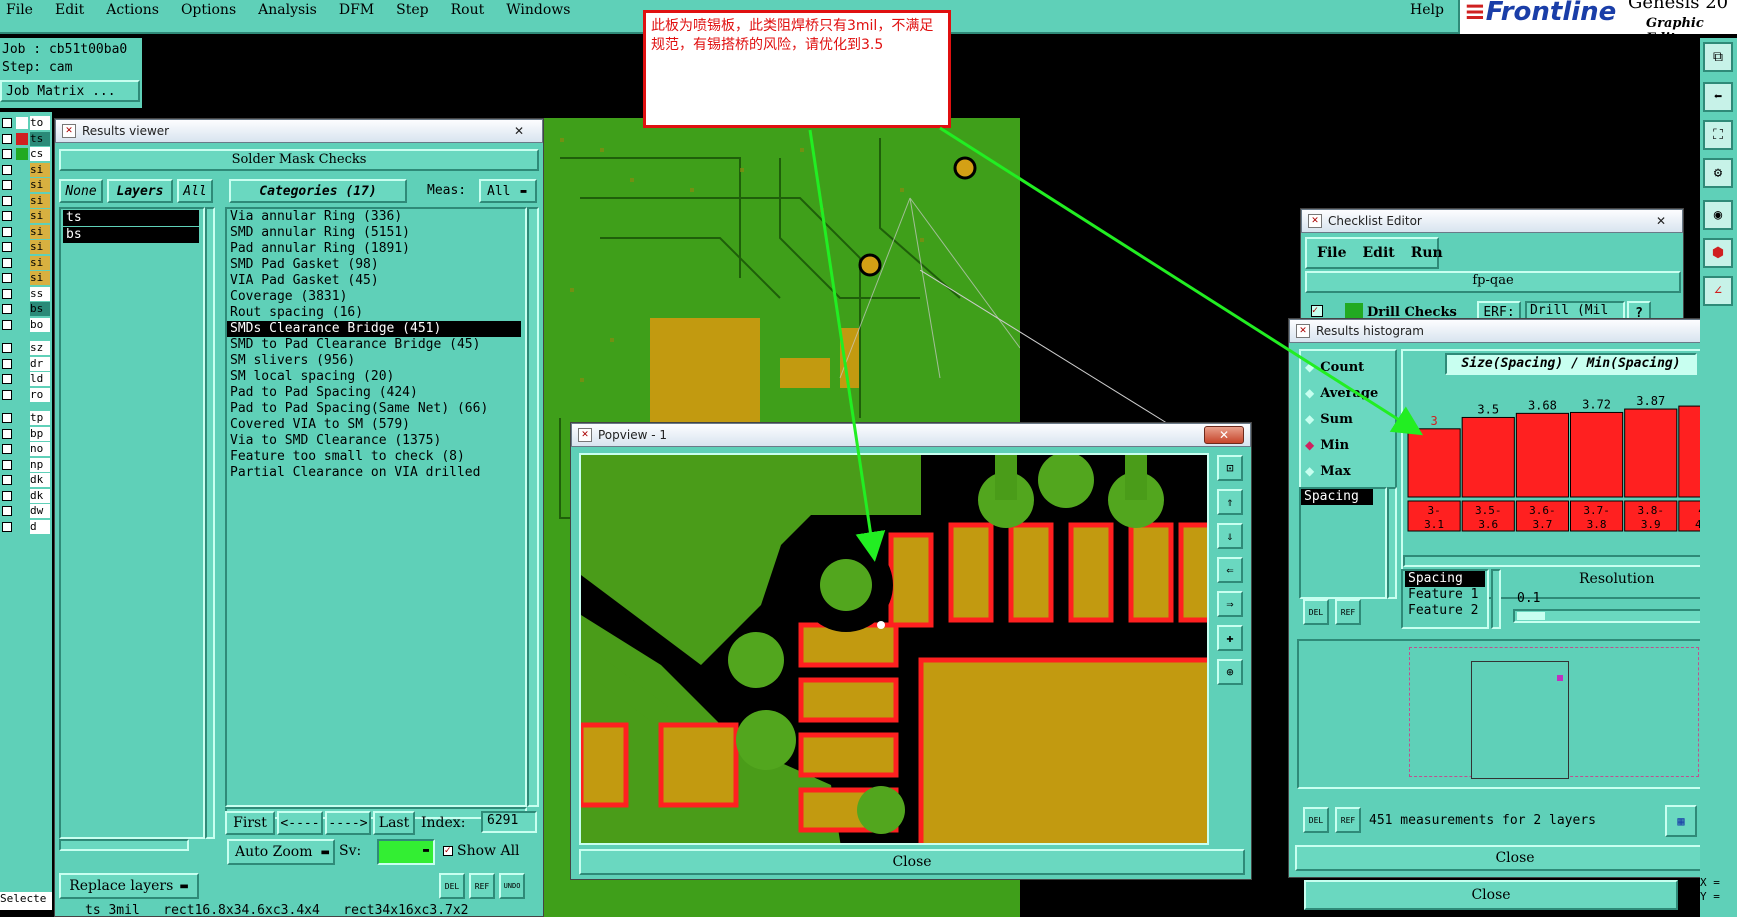 The height and width of the screenshot is (917, 1737). I want to click on histogram-option: ◆ Sum, so click(1329, 419).